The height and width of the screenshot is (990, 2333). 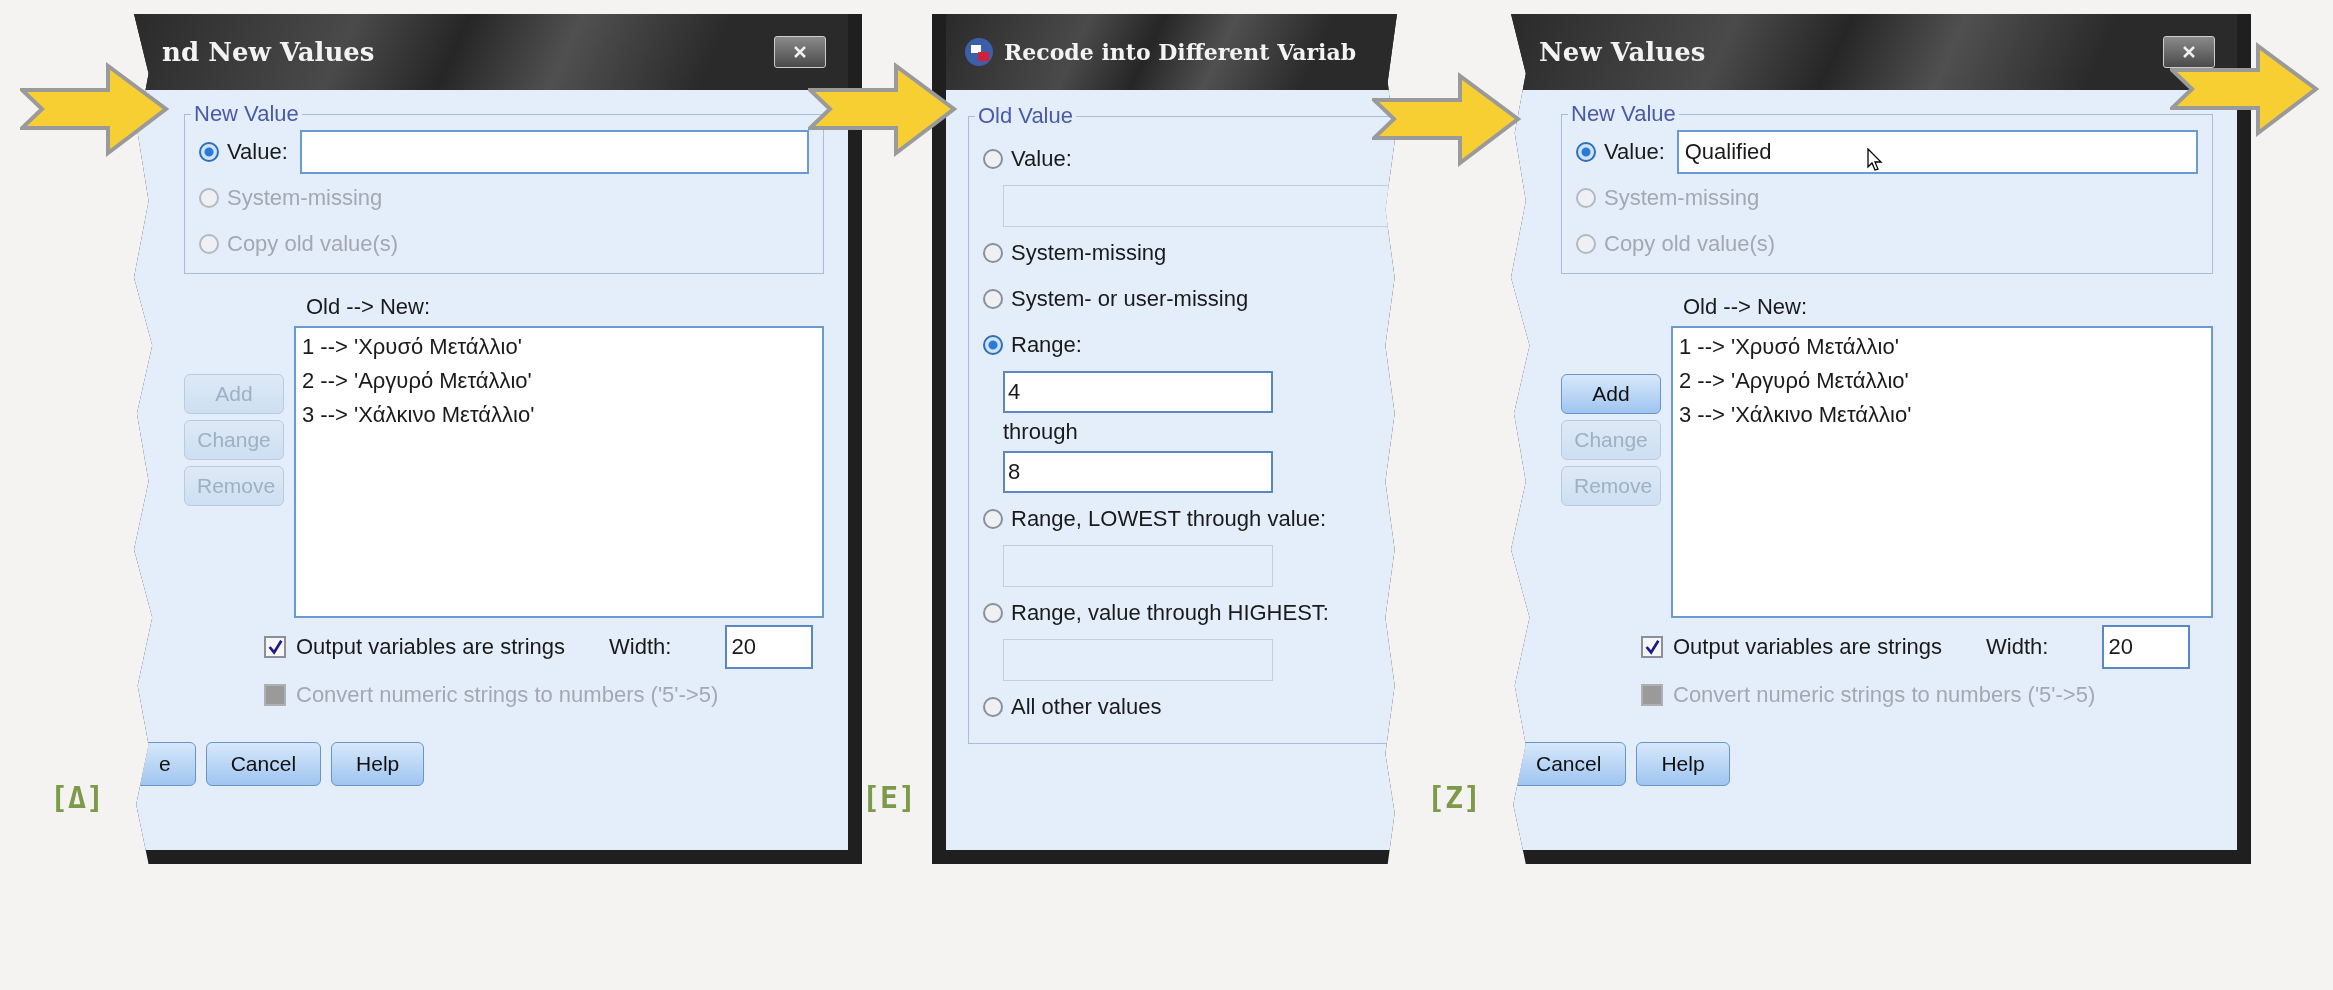 What do you see at coordinates (78, 797) in the screenshot?
I see `step-label: [Δ]` at bounding box center [78, 797].